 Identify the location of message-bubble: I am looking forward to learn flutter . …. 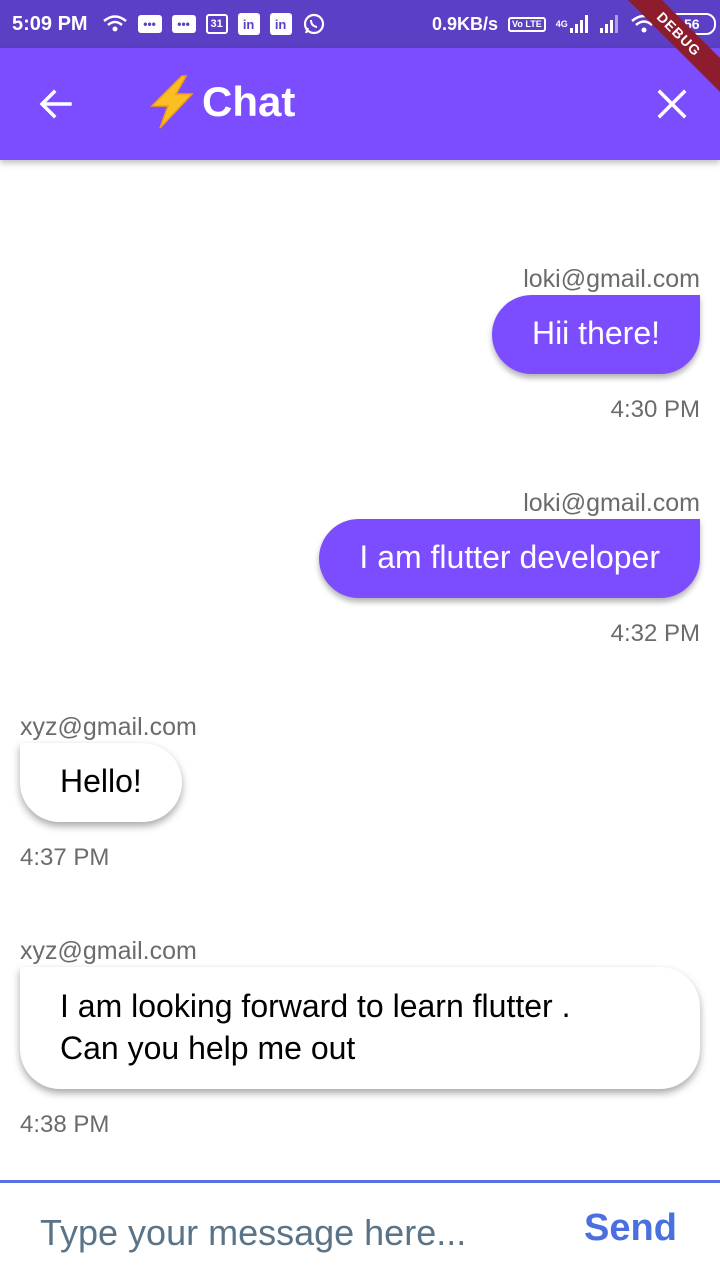
(360, 1028).